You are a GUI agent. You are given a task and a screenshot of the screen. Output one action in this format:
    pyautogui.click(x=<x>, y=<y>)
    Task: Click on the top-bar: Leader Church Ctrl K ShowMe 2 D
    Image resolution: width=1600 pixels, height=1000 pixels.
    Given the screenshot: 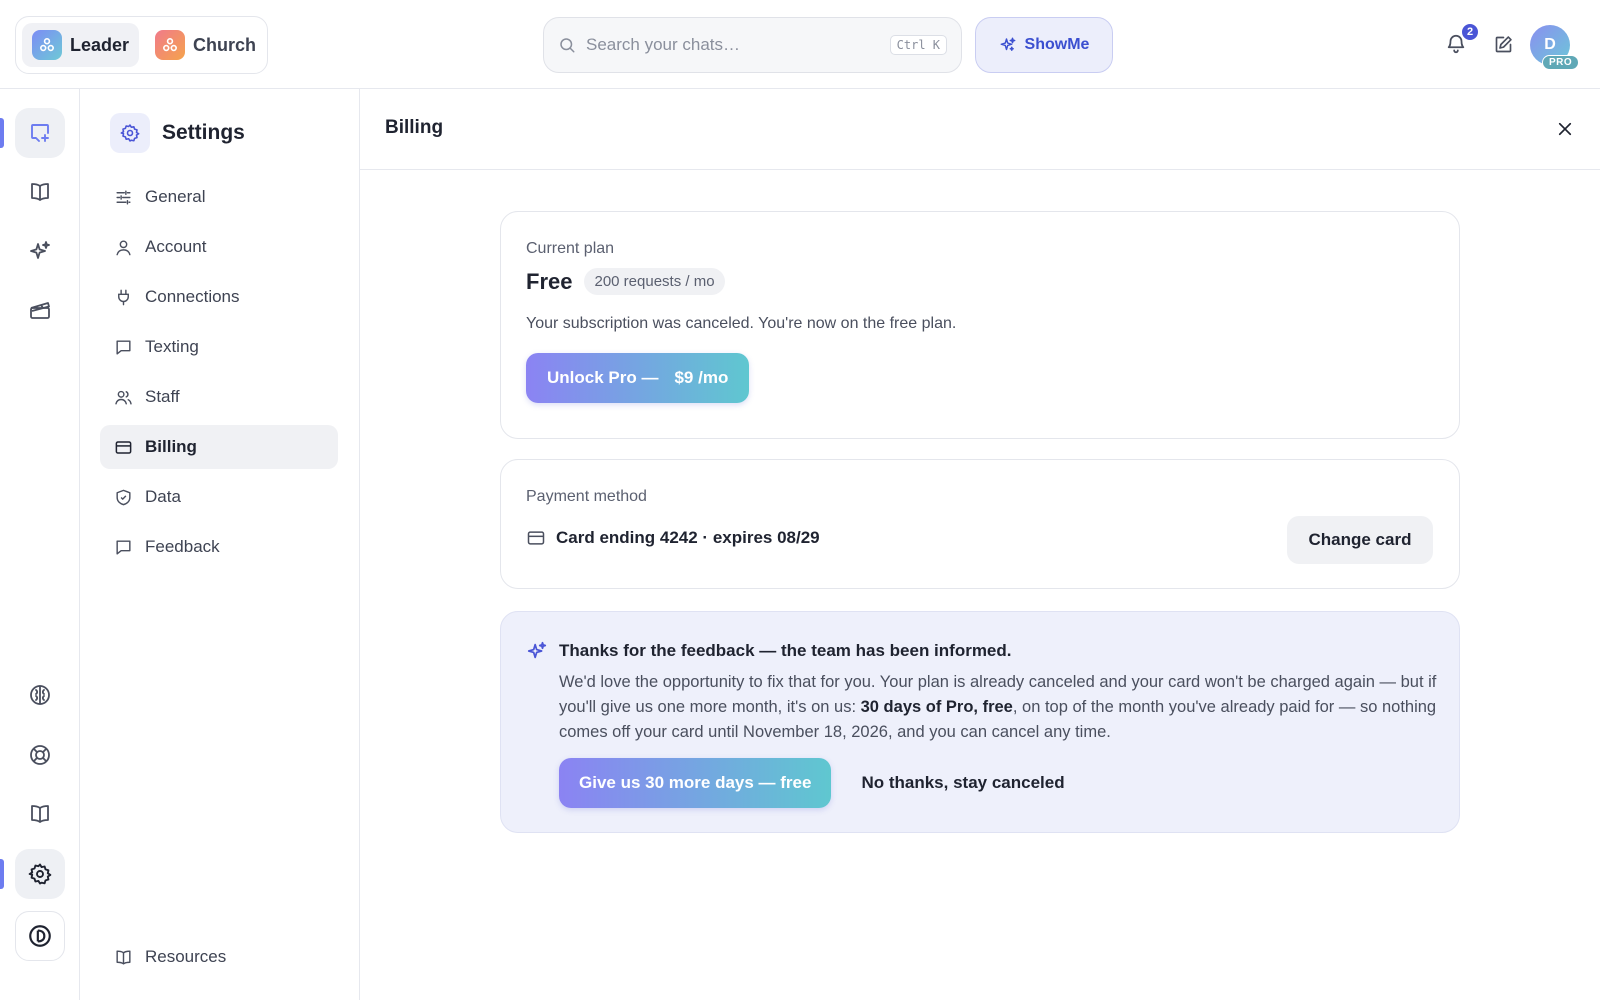 What is the action you would take?
    pyautogui.click(x=800, y=44)
    